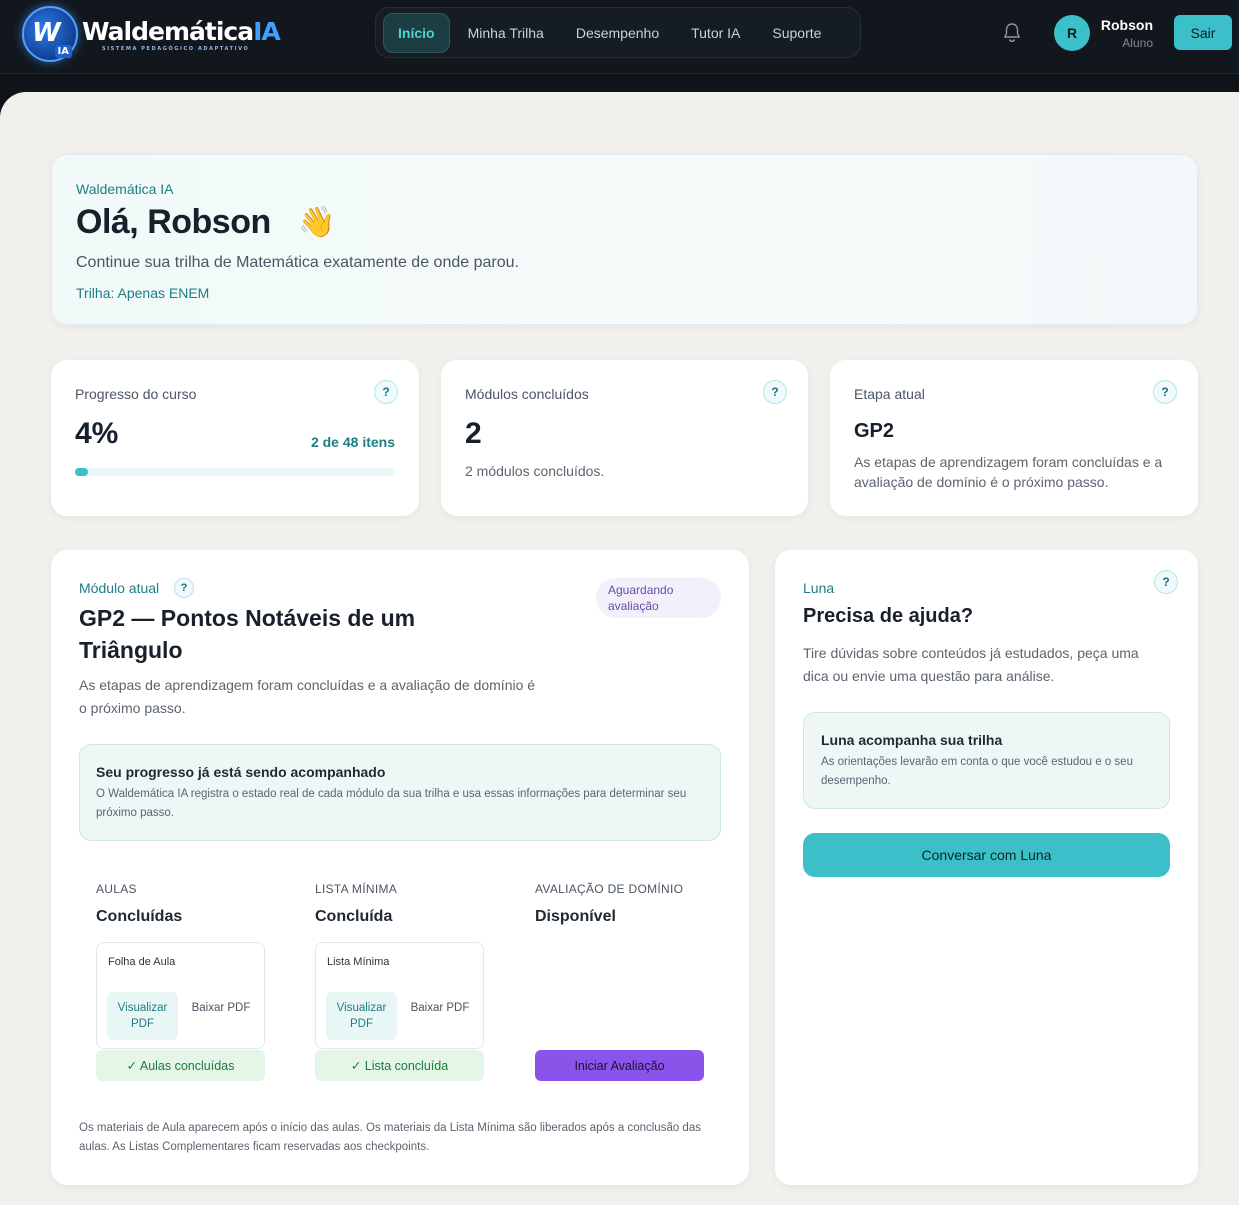 The width and height of the screenshot is (1239, 1205). Describe the element at coordinates (796, 33) in the screenshot. I see `tab-suporte: Suporte` at that location.